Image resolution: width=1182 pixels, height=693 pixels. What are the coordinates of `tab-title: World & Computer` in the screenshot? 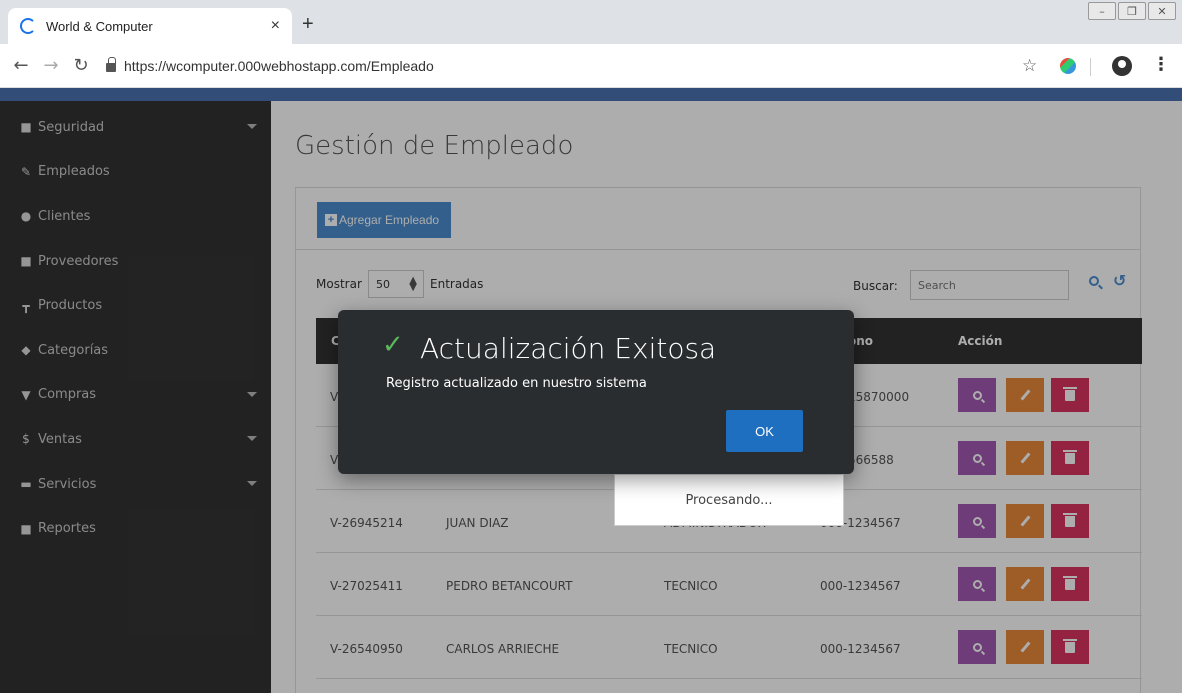 It's located at (99, 26).